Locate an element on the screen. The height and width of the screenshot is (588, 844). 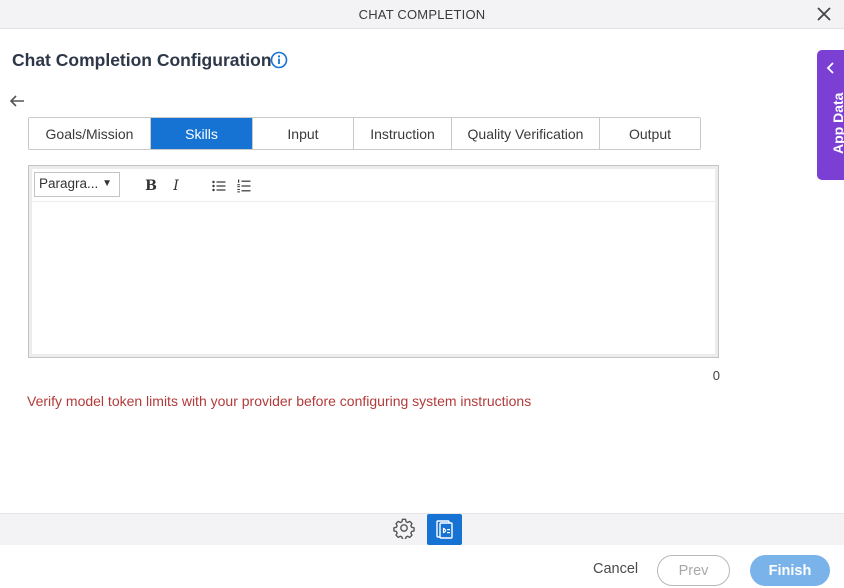
tab-input: Input is located at coordinates (303, 133).